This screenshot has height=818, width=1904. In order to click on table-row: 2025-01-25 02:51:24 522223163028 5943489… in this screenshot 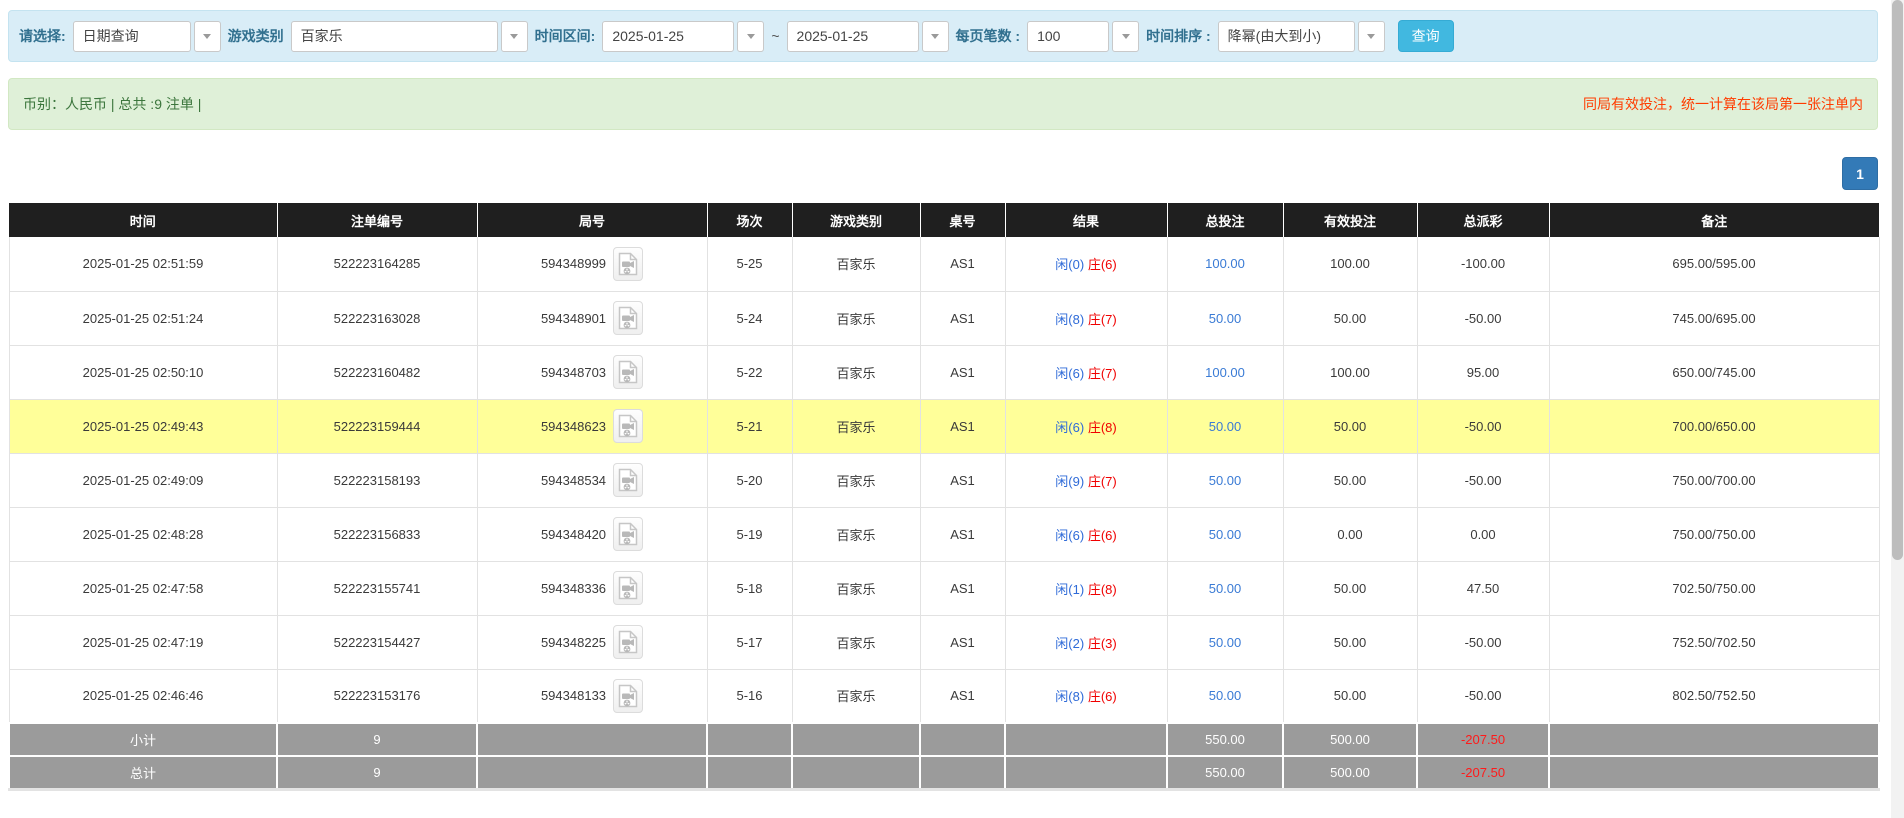, I will do `click(944, 318)`.